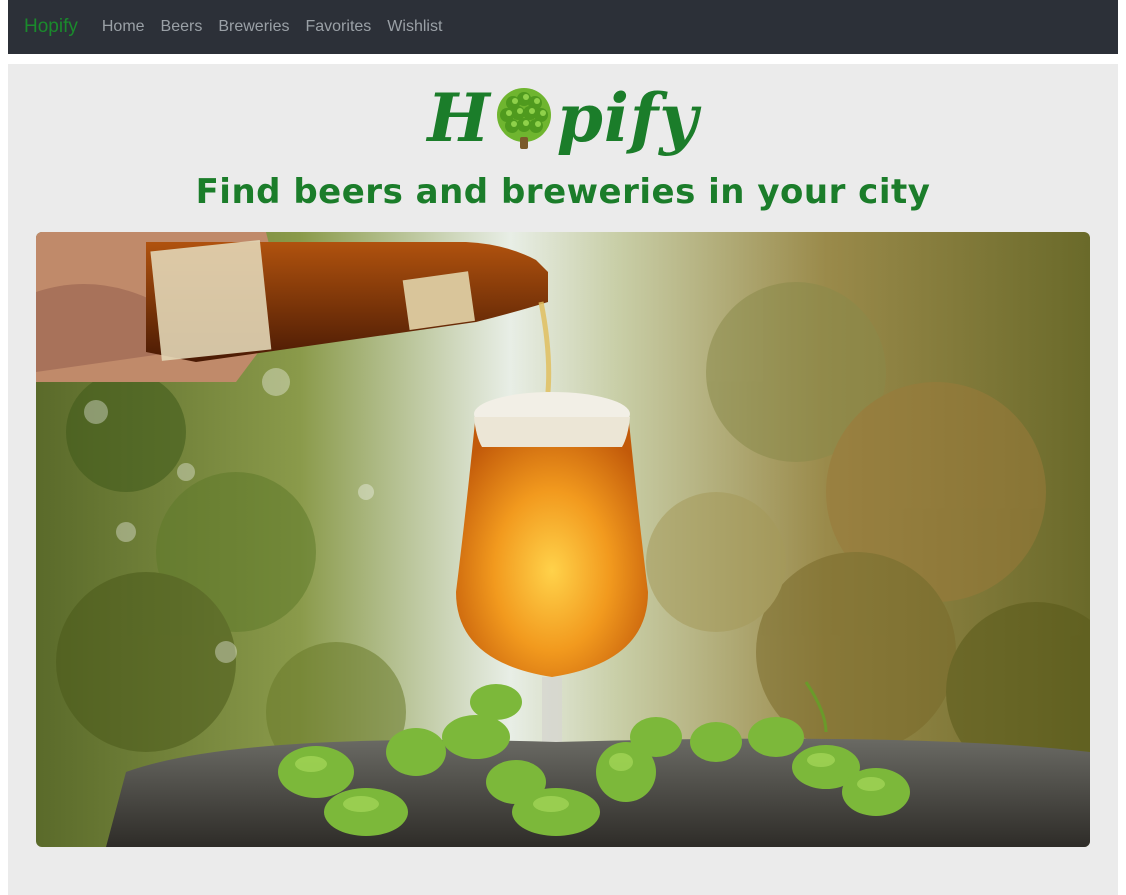 Image resolution: width=1126 pixels, height=895 pixels. Describe the element at coordinates (253, 27) in the screenshot. I see `nav-link-breweries: Breweries` at that location.